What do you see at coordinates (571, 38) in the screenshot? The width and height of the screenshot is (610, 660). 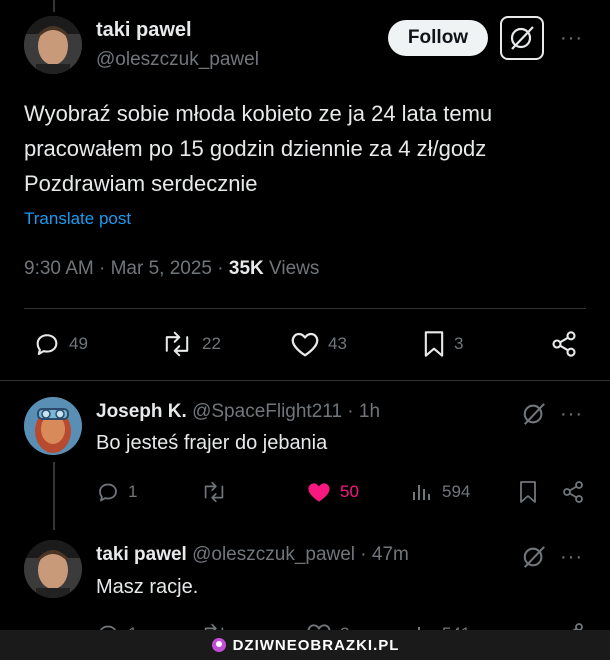 I see `main-more-icon: ···` at bounding box center [571, 38].